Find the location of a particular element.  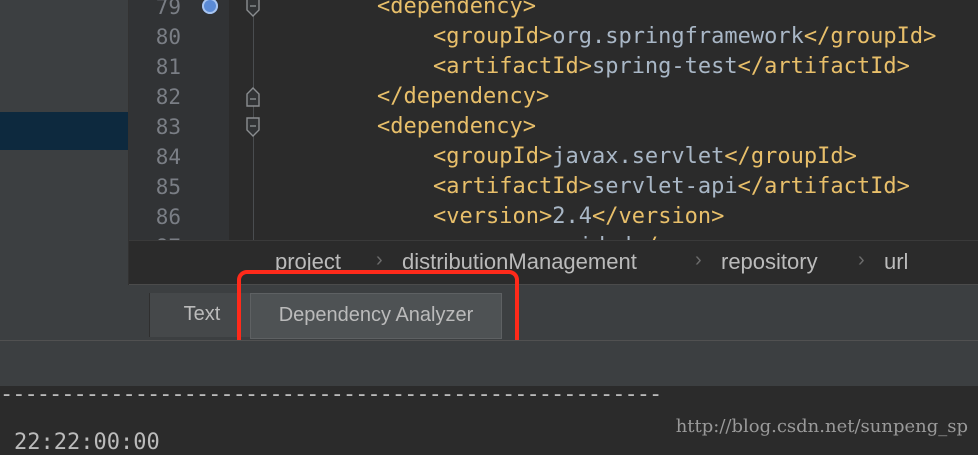

code-line: <version>2.4</version> is located at coordinates (578, 217).